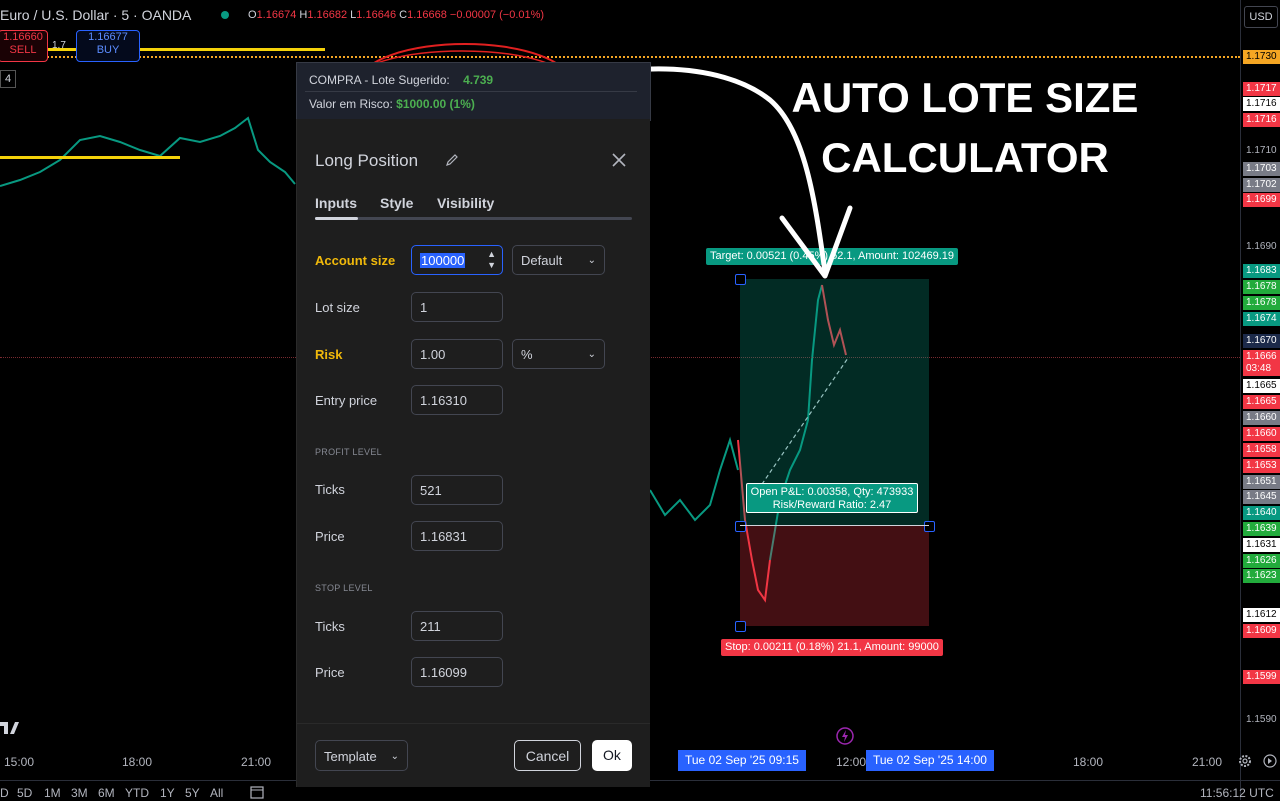  What do you see at coordinates (457, 354) in the screenshot?
I see `risk-input: 1.00` at bounding box center [457, 354].